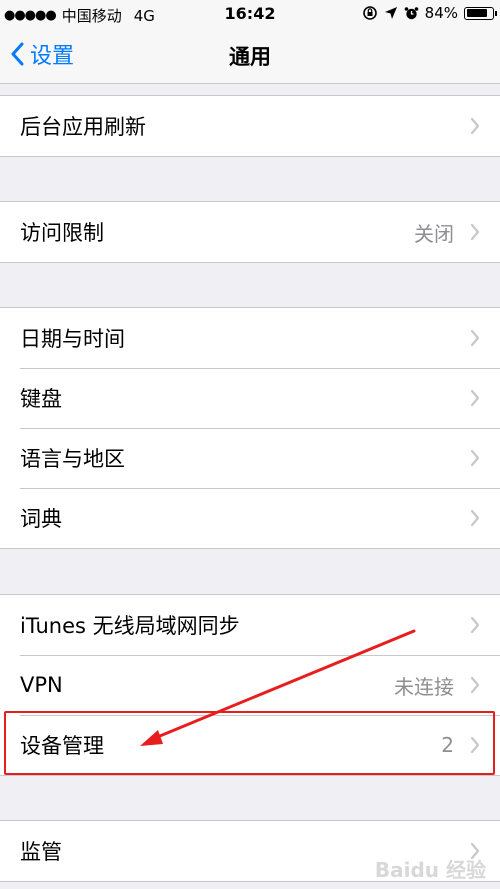 The height and width of the screenshot is (889, 500). What do you see at coordinates (83, 127) in the screenshot?
I see `row-label: 后台应用刷新` at bounding box center [83, 127].